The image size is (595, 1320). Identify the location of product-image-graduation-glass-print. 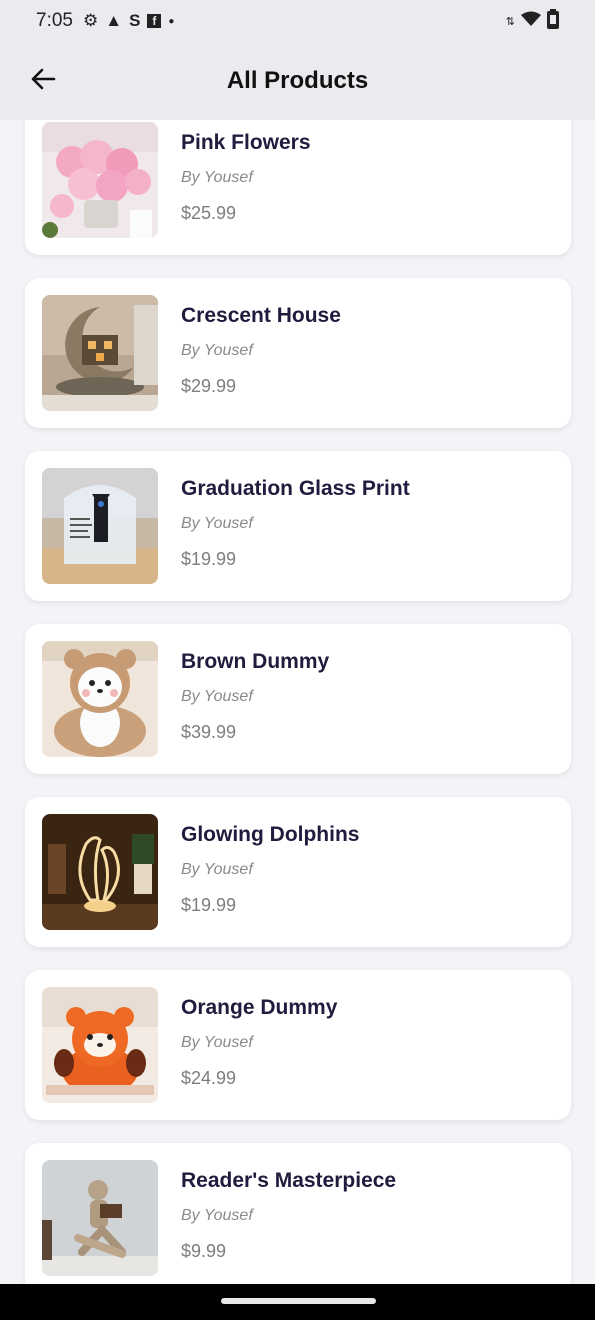
(100, 526).